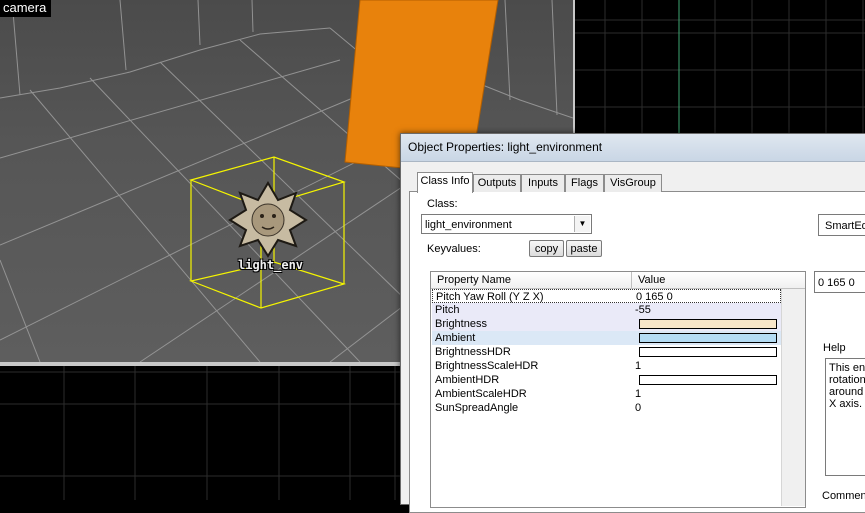 The image size is (865, 513). What do you see at coordinates (543, 183) in the screenshot?
I see `tab-inputs: Inputs` at bounding box center [543, 183].